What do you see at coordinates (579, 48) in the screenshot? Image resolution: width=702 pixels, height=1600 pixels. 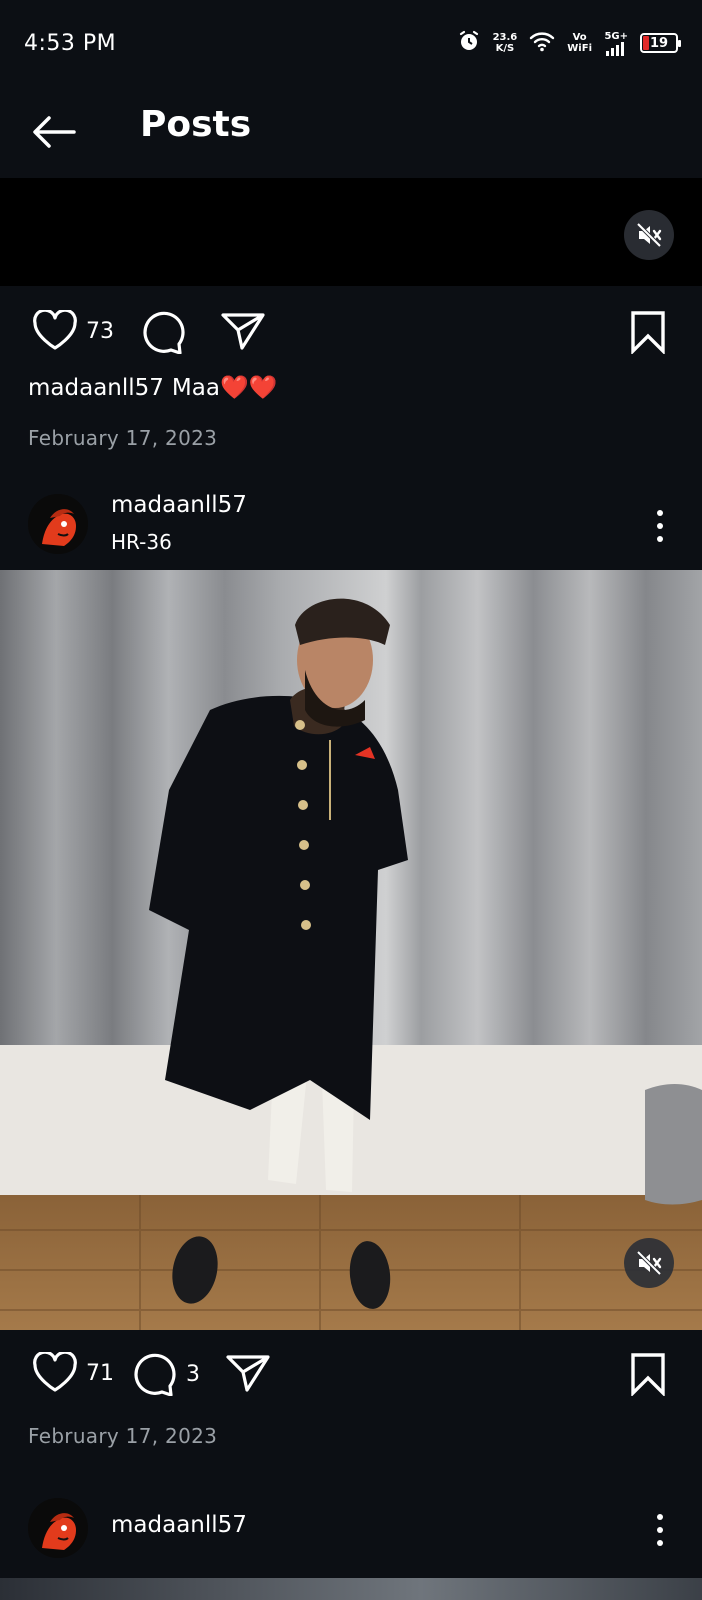 I see `vowifi-bottom: WiFi` at bounding box center [579, 48].